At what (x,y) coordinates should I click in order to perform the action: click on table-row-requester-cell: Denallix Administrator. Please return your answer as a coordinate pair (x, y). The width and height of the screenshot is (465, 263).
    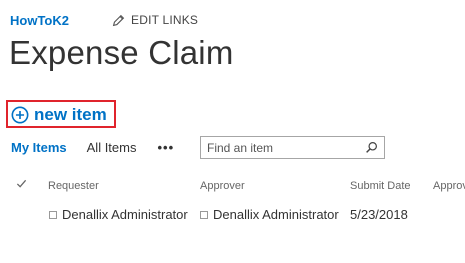
    Looking at the image, I should click on (118, 214).